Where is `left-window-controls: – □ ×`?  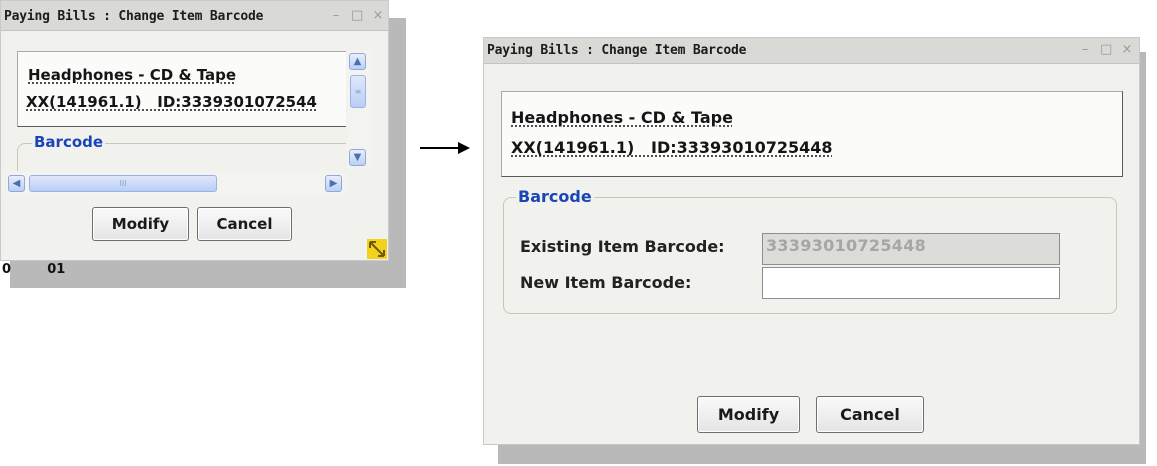
left-window-controls: – □ × is located at coordinates (357, 16).